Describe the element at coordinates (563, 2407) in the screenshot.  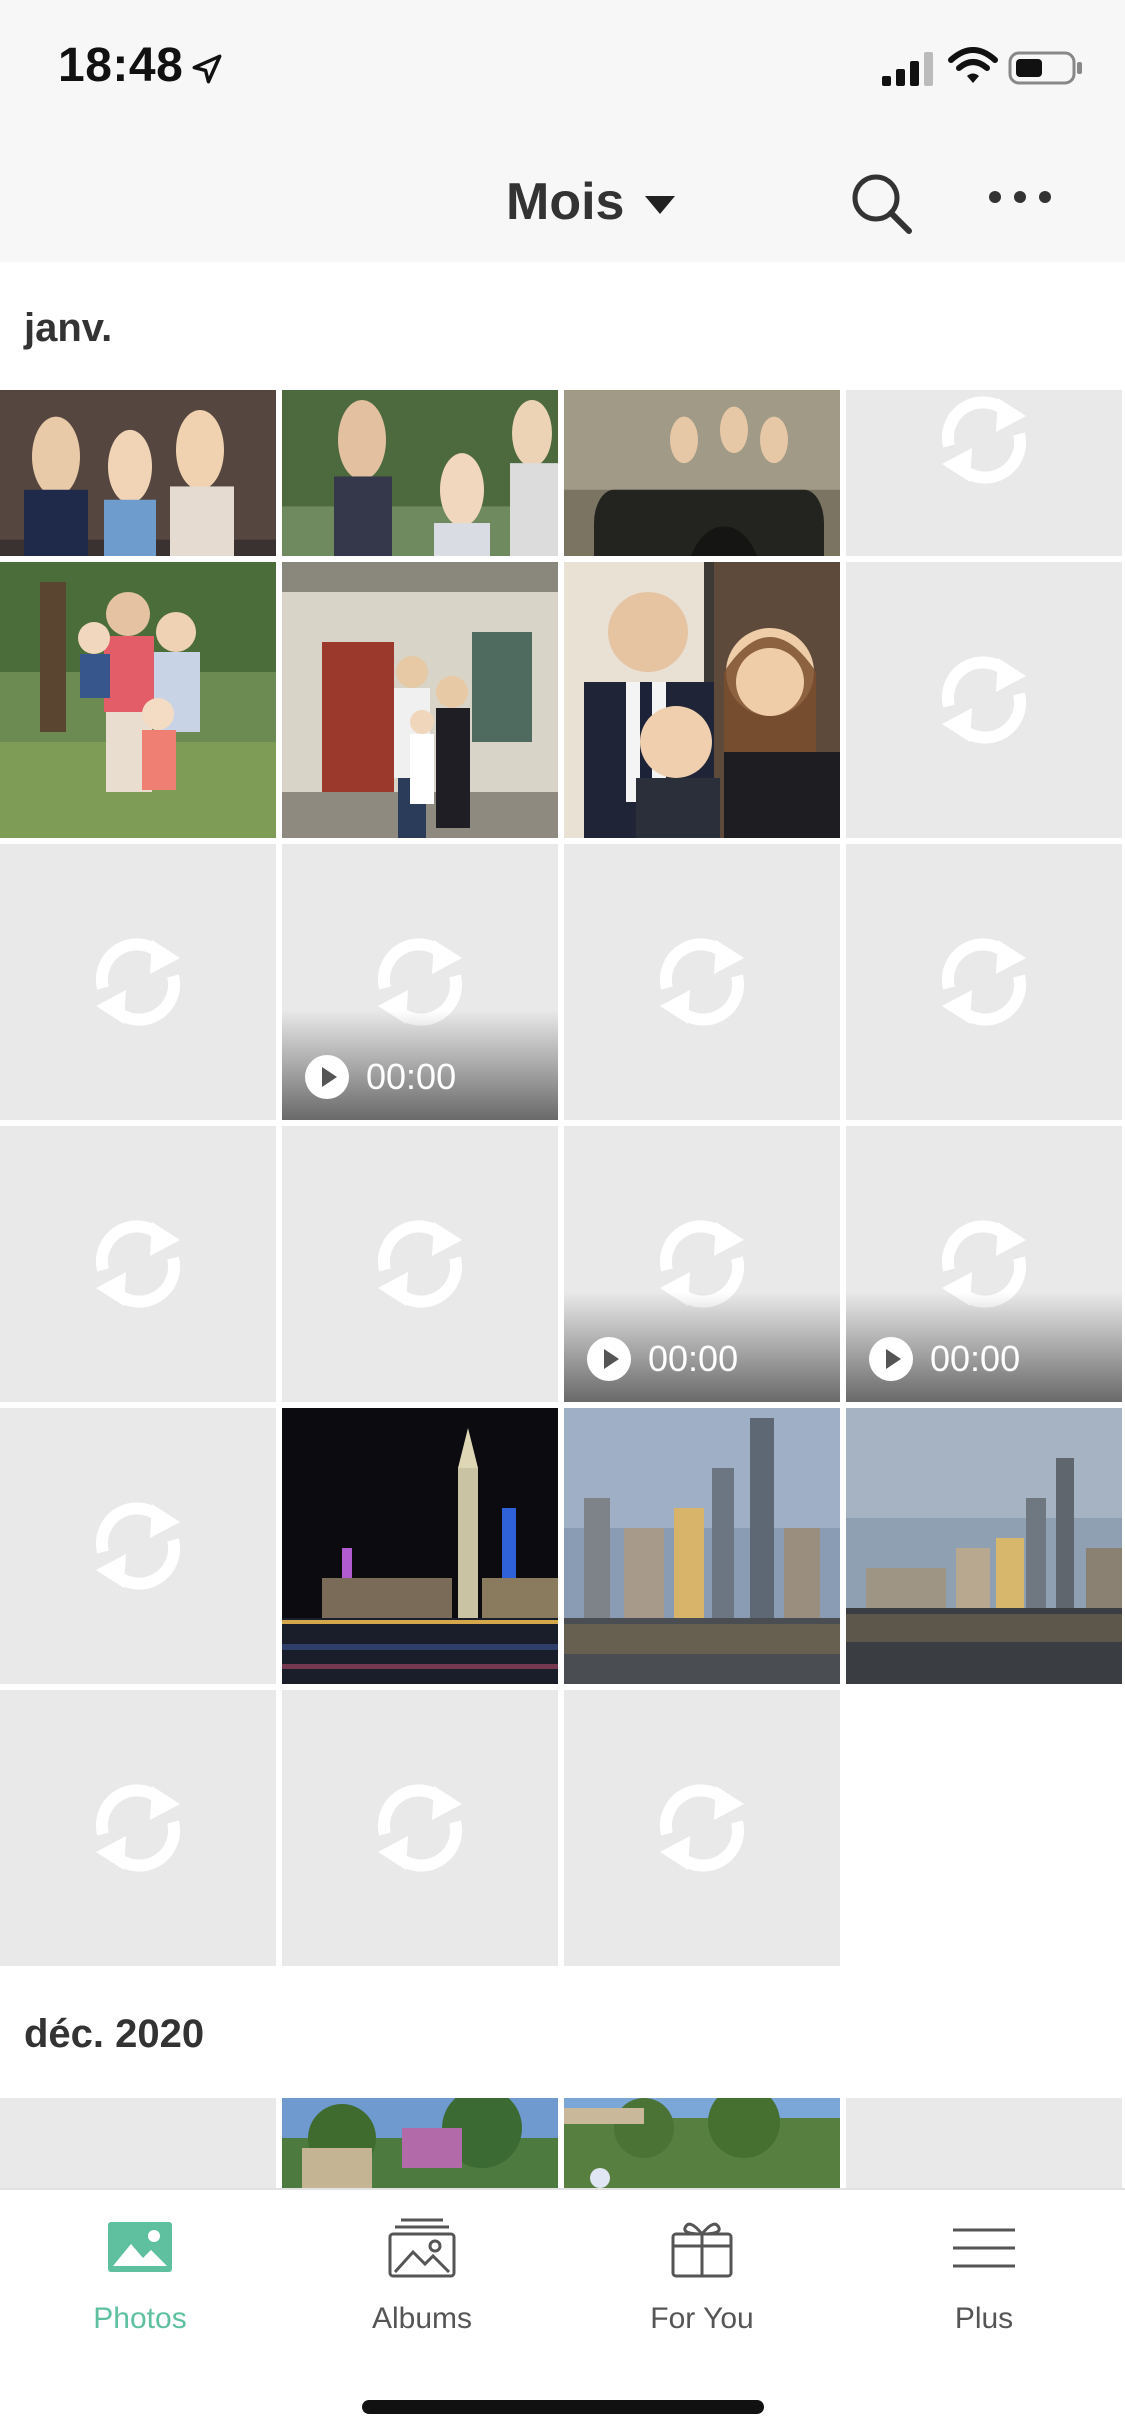
I see `home-indicator` at that location.